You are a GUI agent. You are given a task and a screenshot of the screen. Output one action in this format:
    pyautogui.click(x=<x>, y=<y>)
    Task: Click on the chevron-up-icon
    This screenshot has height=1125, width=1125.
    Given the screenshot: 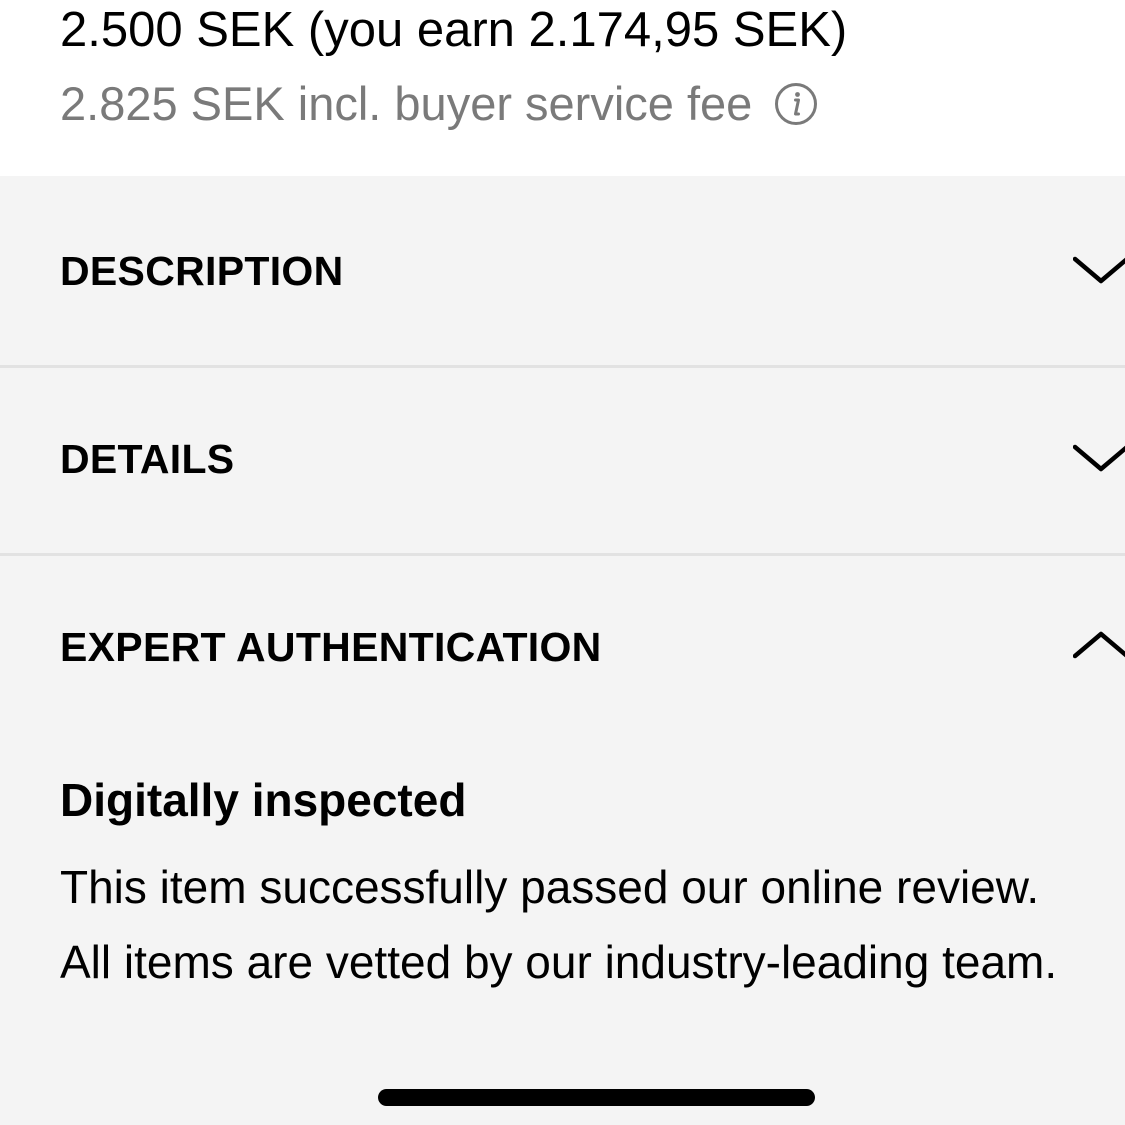 What is the action you would take?
    pyautogui.click(x=1099, y=646)
    